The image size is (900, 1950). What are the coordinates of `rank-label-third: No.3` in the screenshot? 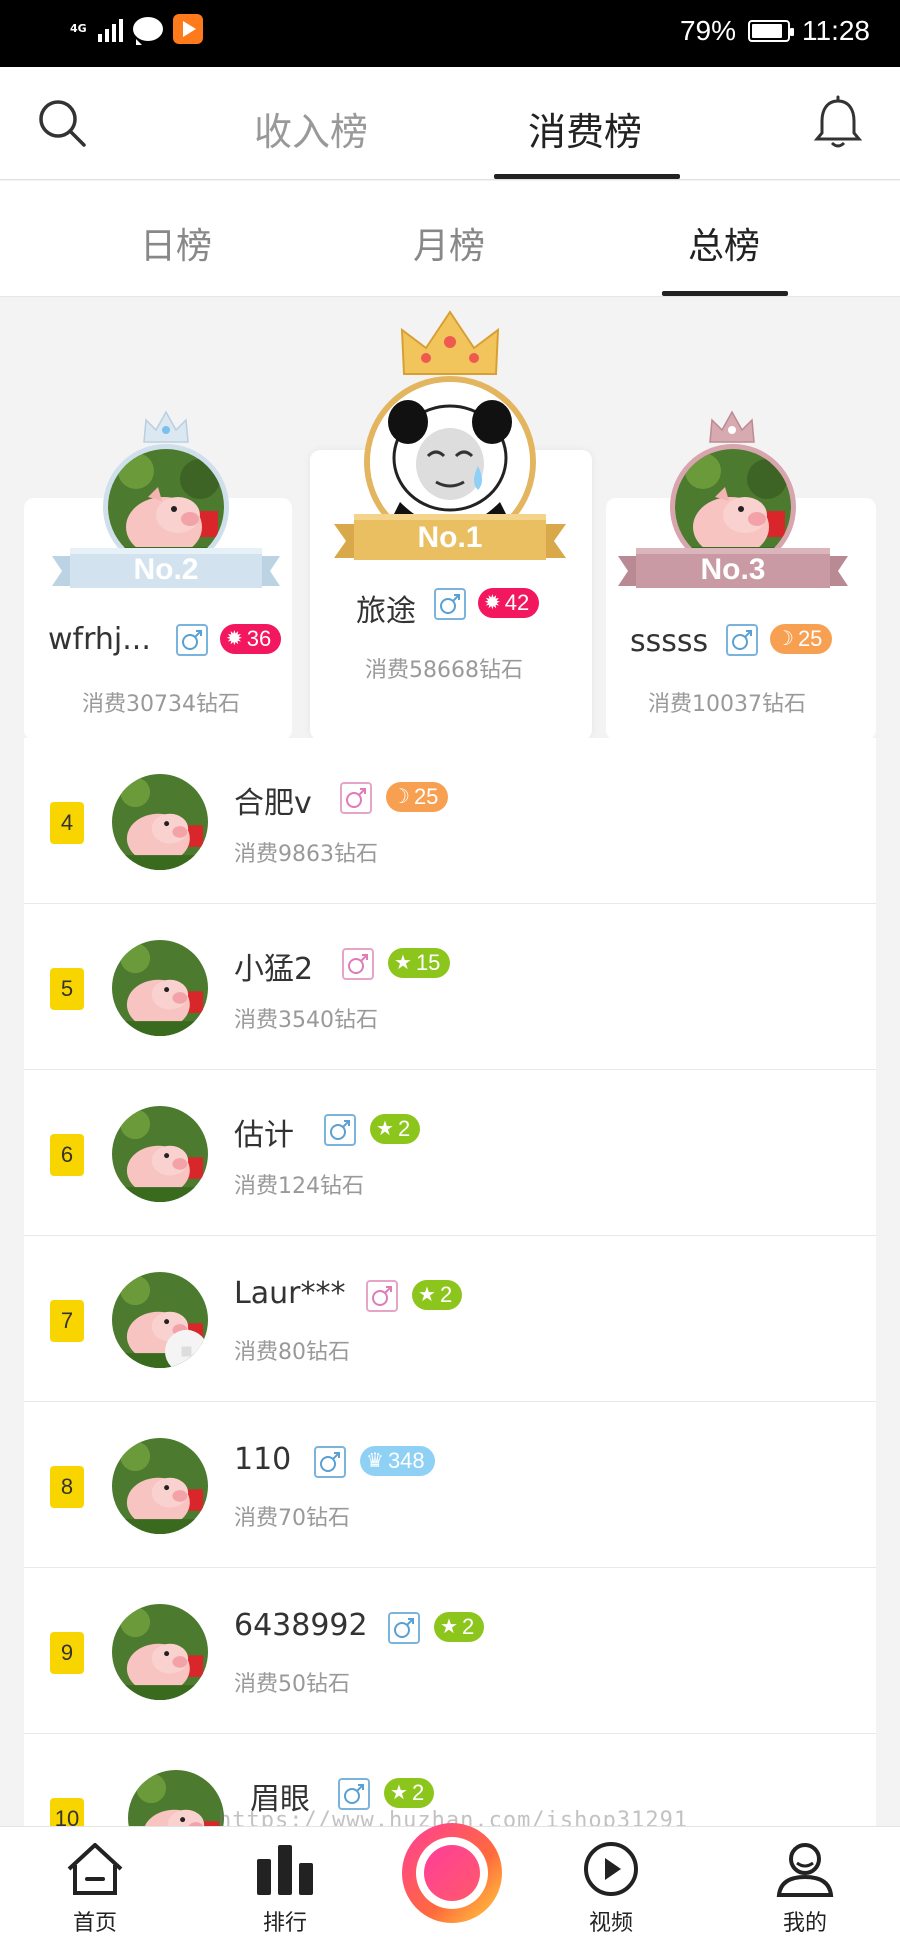 It's located at (733, 569).